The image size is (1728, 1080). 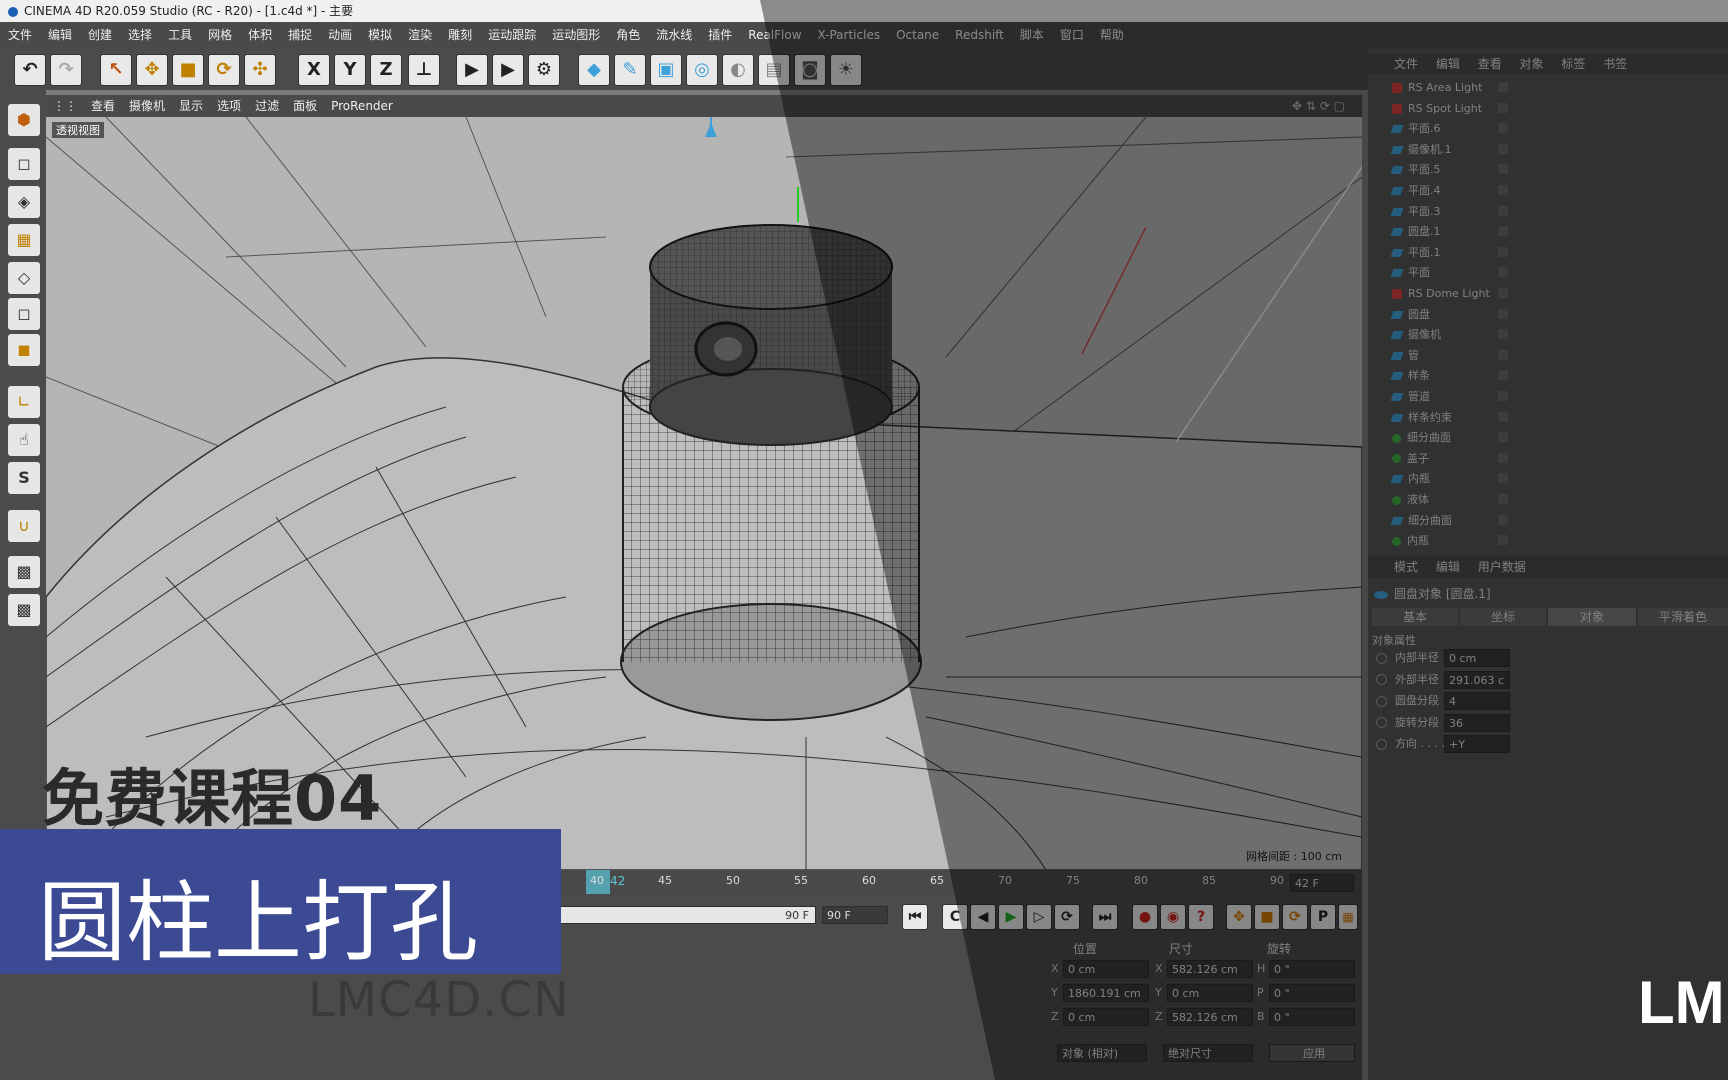 What do you see at coordinates (1592, 617) in the screenshot?
I see `tab-object: 对象` at bounding box center [1592, 617].